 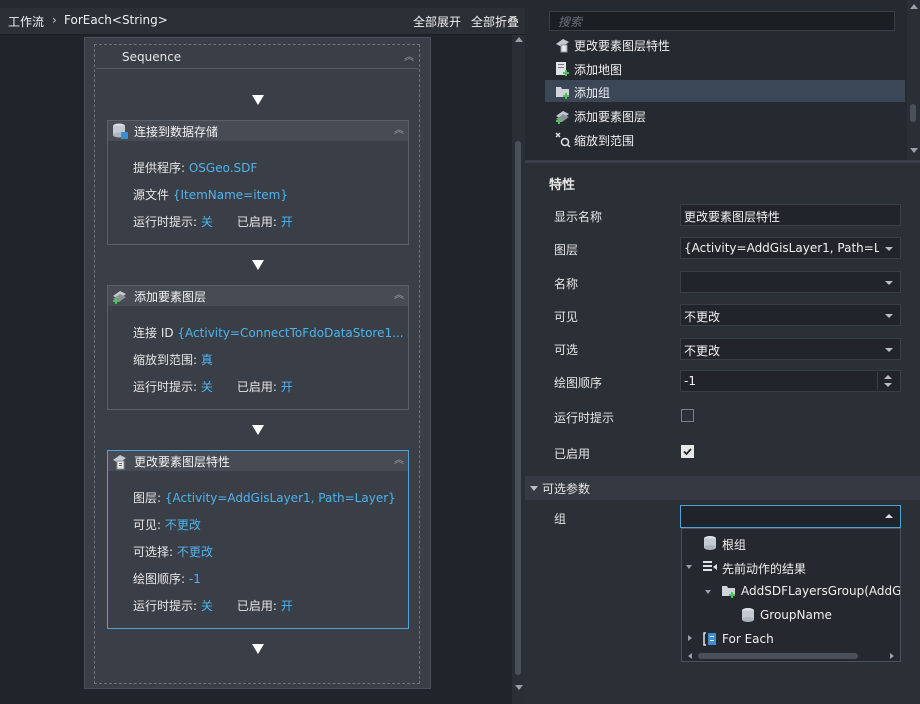 I want to click on canvas-scrollbar, so click(x=518, y=369).